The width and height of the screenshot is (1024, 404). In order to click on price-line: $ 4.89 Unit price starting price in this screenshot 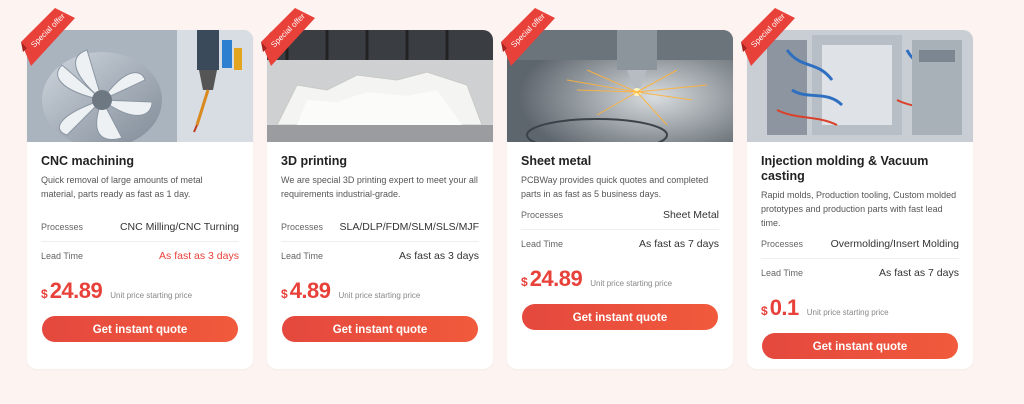, I will do `click(380, 294)`.